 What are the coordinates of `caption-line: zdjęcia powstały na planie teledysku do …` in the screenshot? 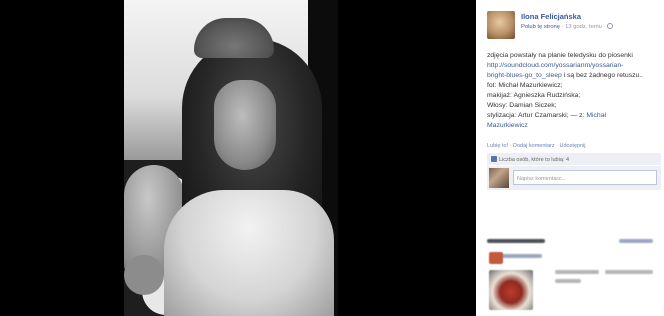 It's located at (560, 55).